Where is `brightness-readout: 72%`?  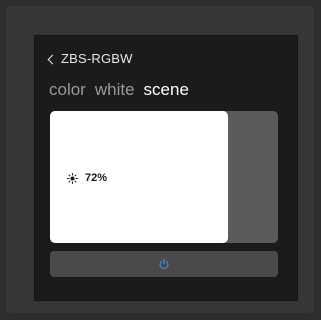 brightness-readout: 72% is located at coordinates (87, 178).